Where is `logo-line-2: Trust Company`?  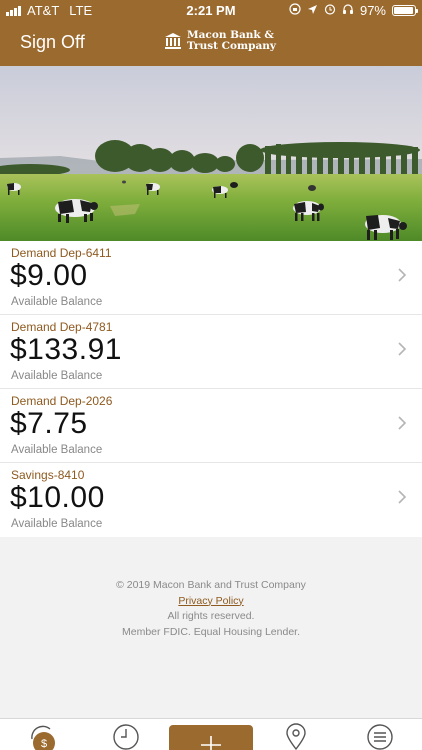 logo-line-2: Trust Company is located at coordinates (231, 46).